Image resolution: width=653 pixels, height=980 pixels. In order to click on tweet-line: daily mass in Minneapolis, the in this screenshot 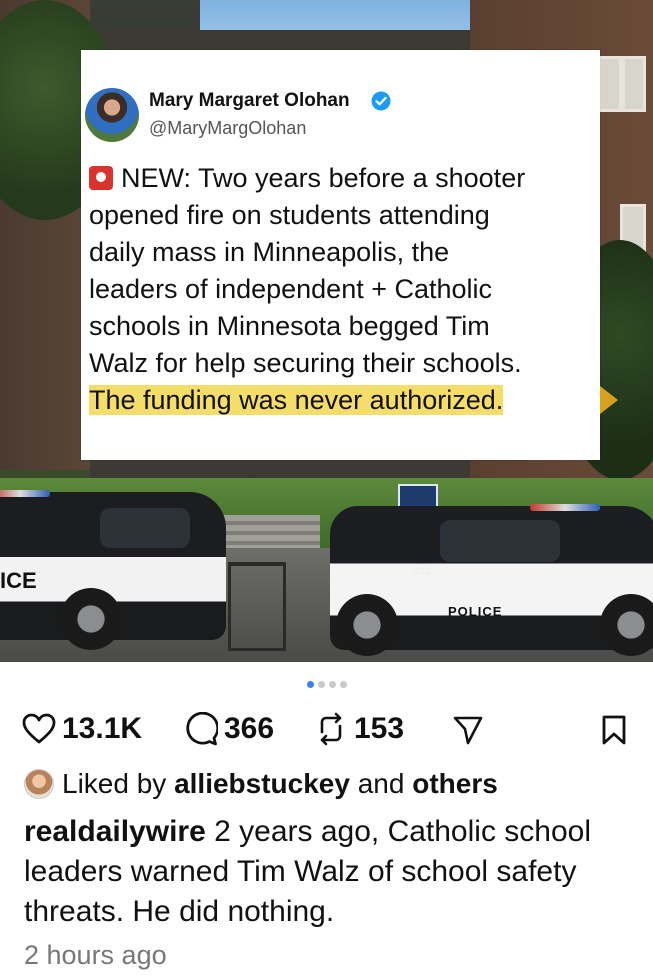, I will do `click(269, 252)`.